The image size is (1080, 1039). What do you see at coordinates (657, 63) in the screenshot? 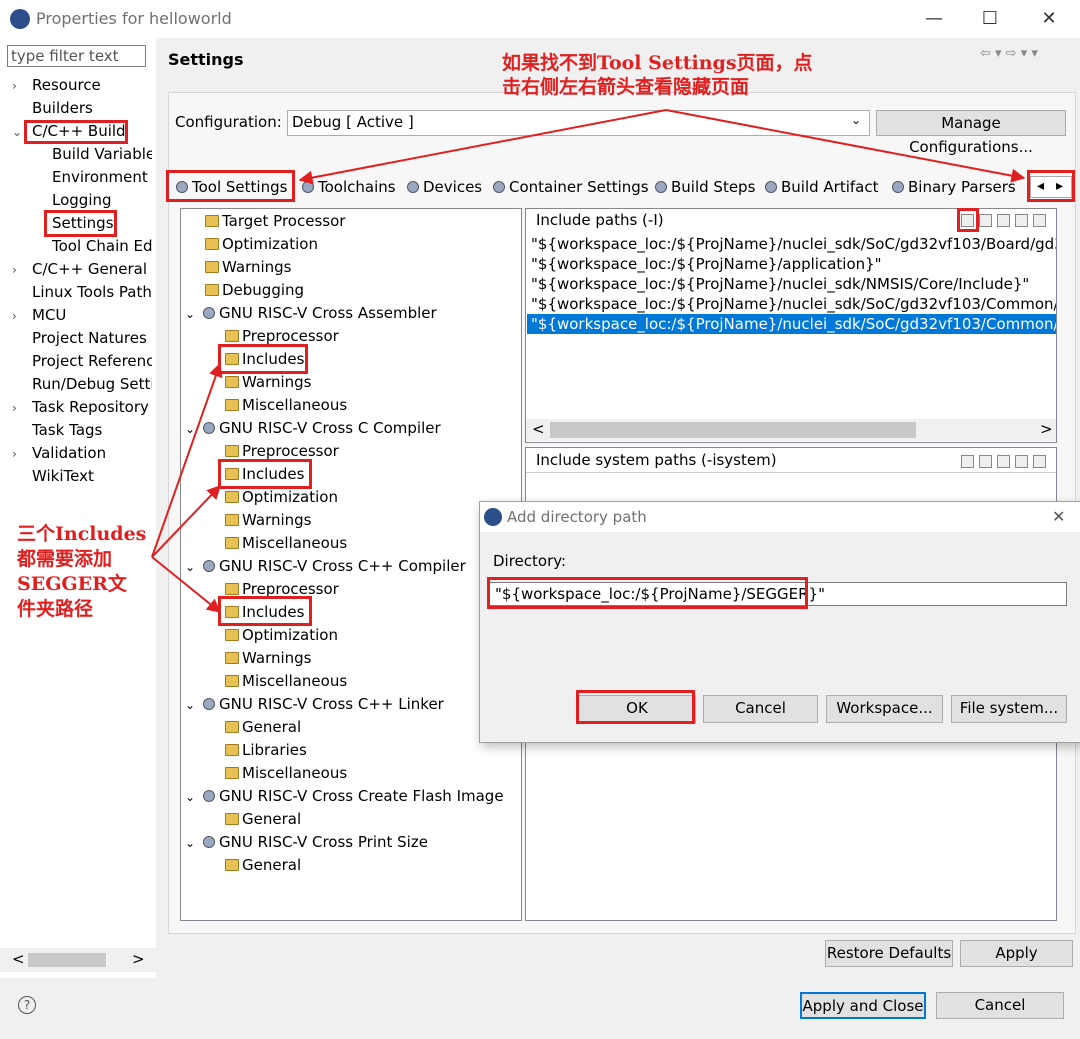
I see `annotation-top-line1: 如果找不到Tool Settings页面，点` at bounding box center [657, 63].